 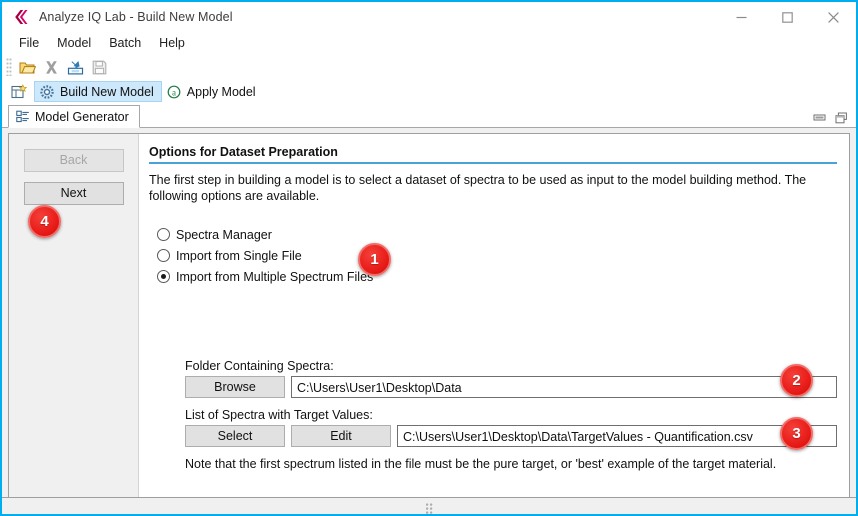 What do you see at coordinates (224, 234) in the screenshot?
I see `radio-label: Spectra Manager` at bounding box center [224, 234].